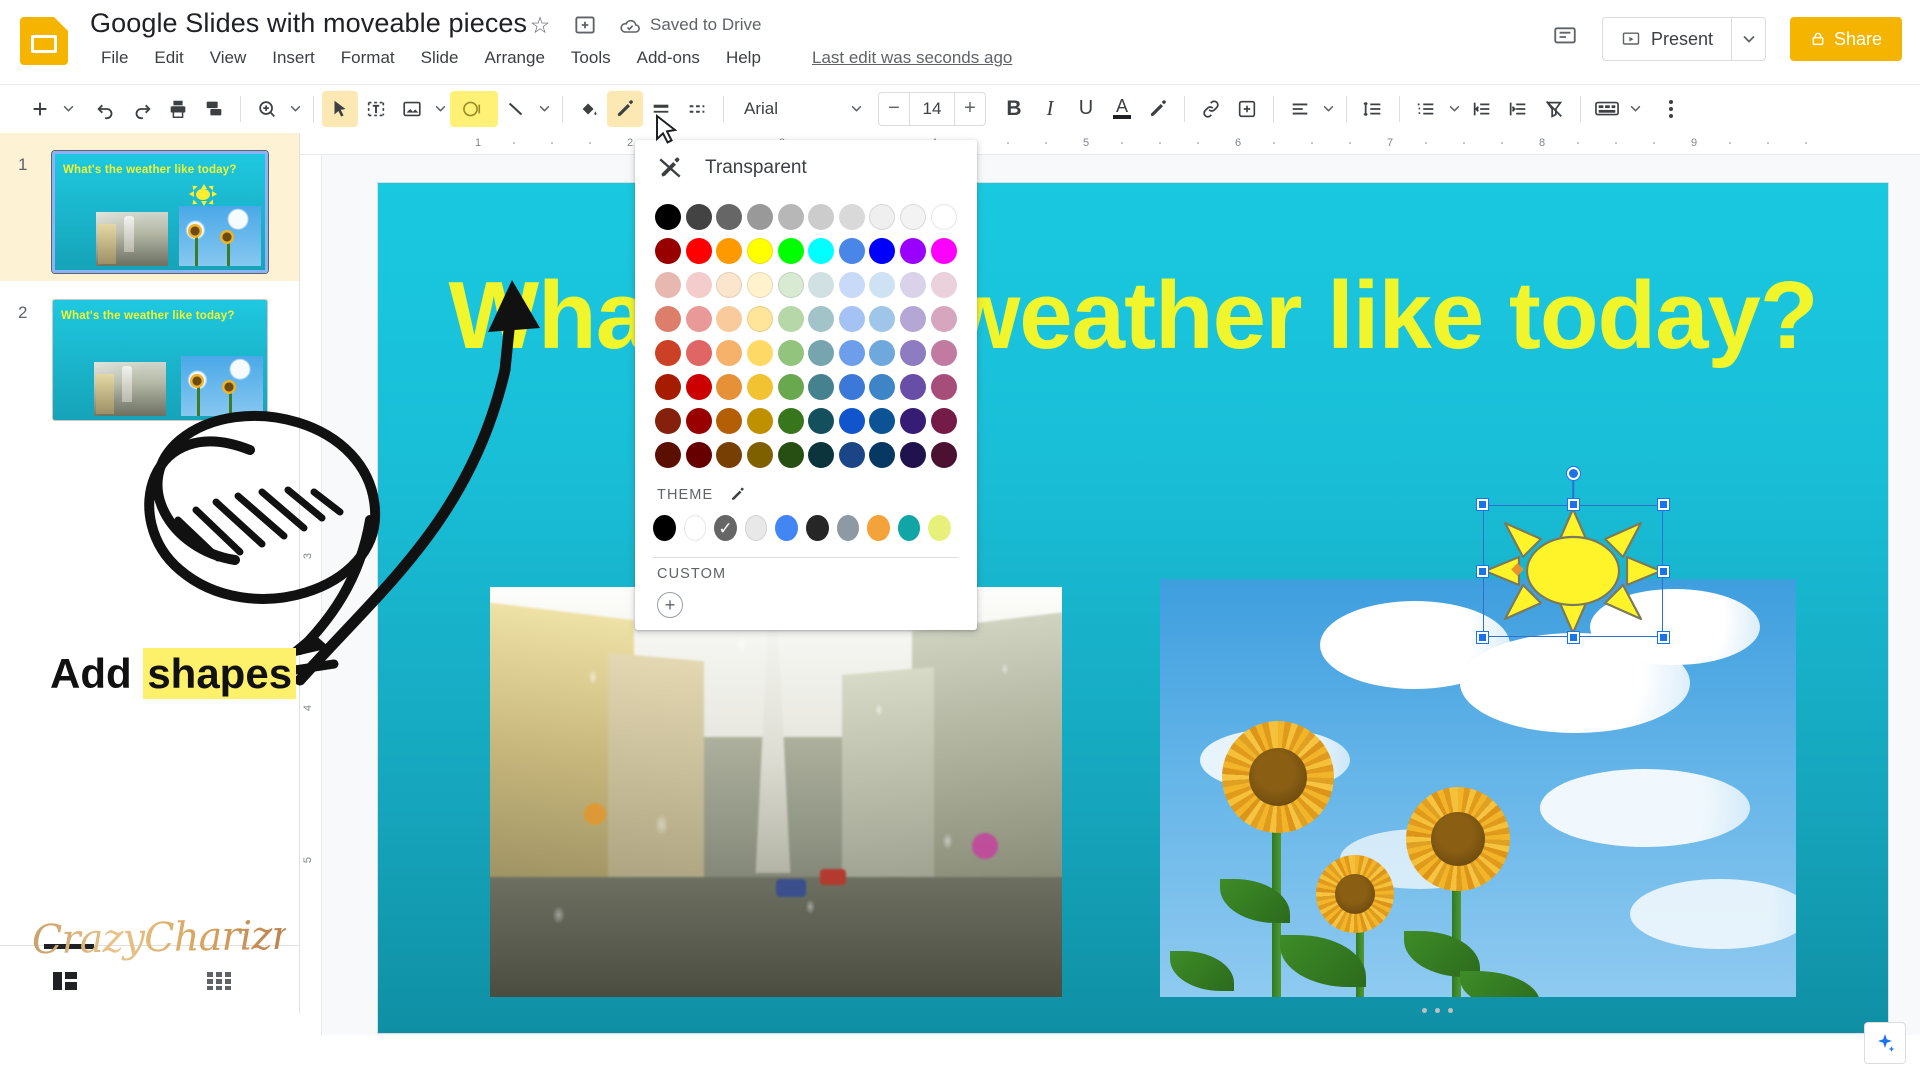  What do you see at coordinates (697, 109) in the screenshot?
I see `border-dash-button` at bounding box center [697, 109].